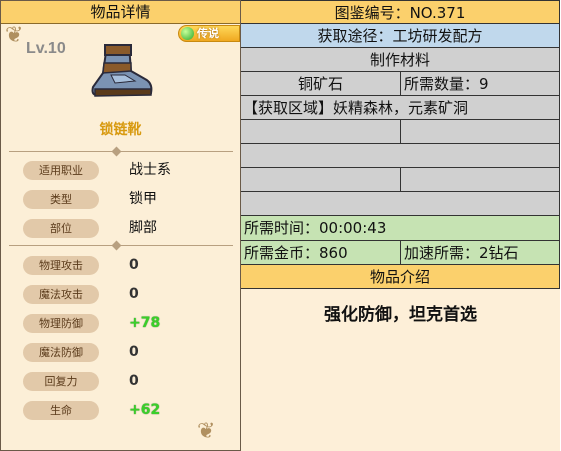 This screenshot has height=451, width=561. What do you see at coordinates (61, 381) in the screenshot?
I see `stat-label: 回复力` at bounding box center [61, 381].